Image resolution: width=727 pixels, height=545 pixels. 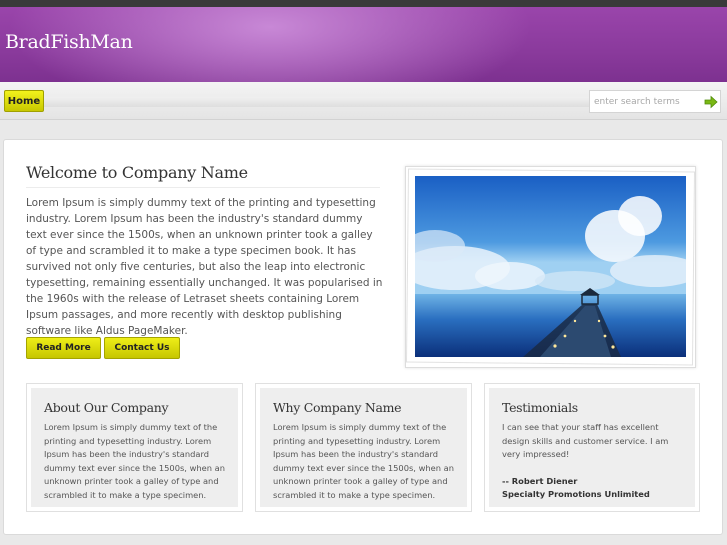 What do you see at coordinates (550, 266) in the screenshot?
I see `pier-sea-photo` at bounding box center [550, 266].